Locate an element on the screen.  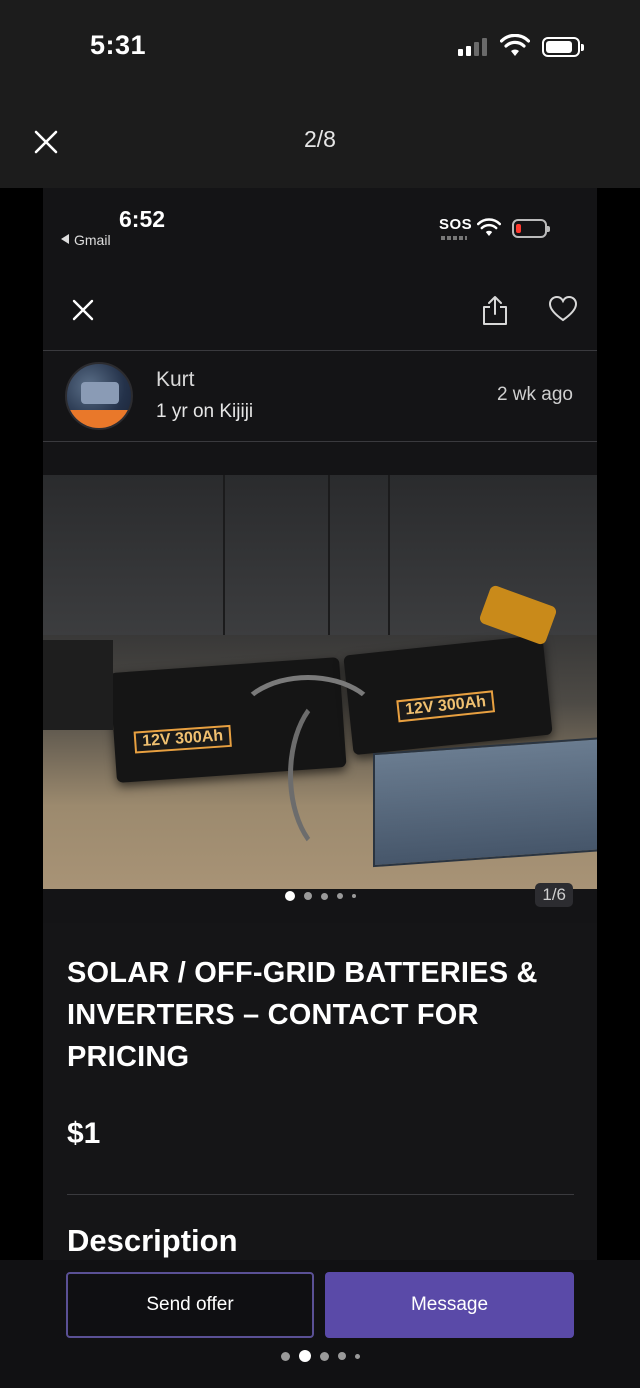
battery-left-label: 12V 300Ah is located at coordinates (182, 739).